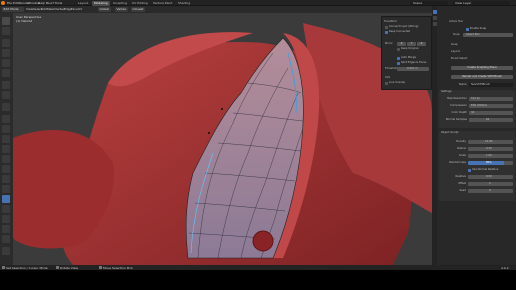  Describe the element at coordinates (455, 51) in the screenshot. I see `layout-label: Layout` at that location.